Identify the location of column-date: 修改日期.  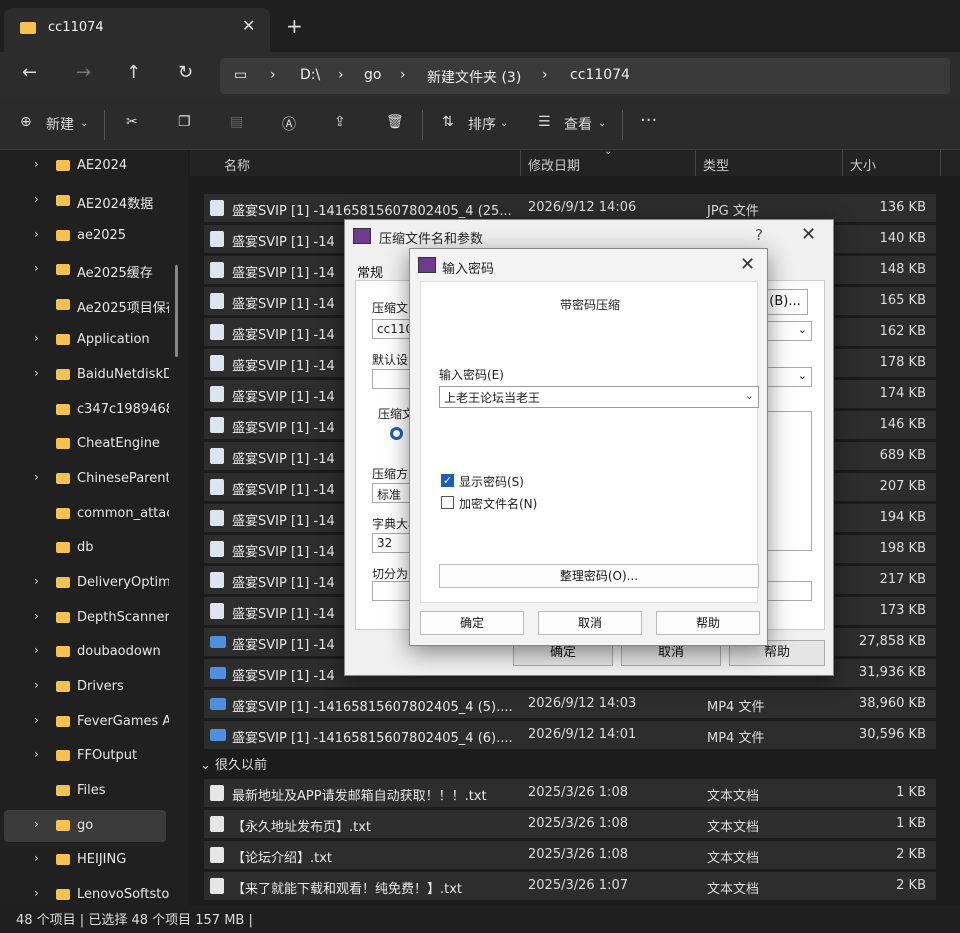
(554, 164).